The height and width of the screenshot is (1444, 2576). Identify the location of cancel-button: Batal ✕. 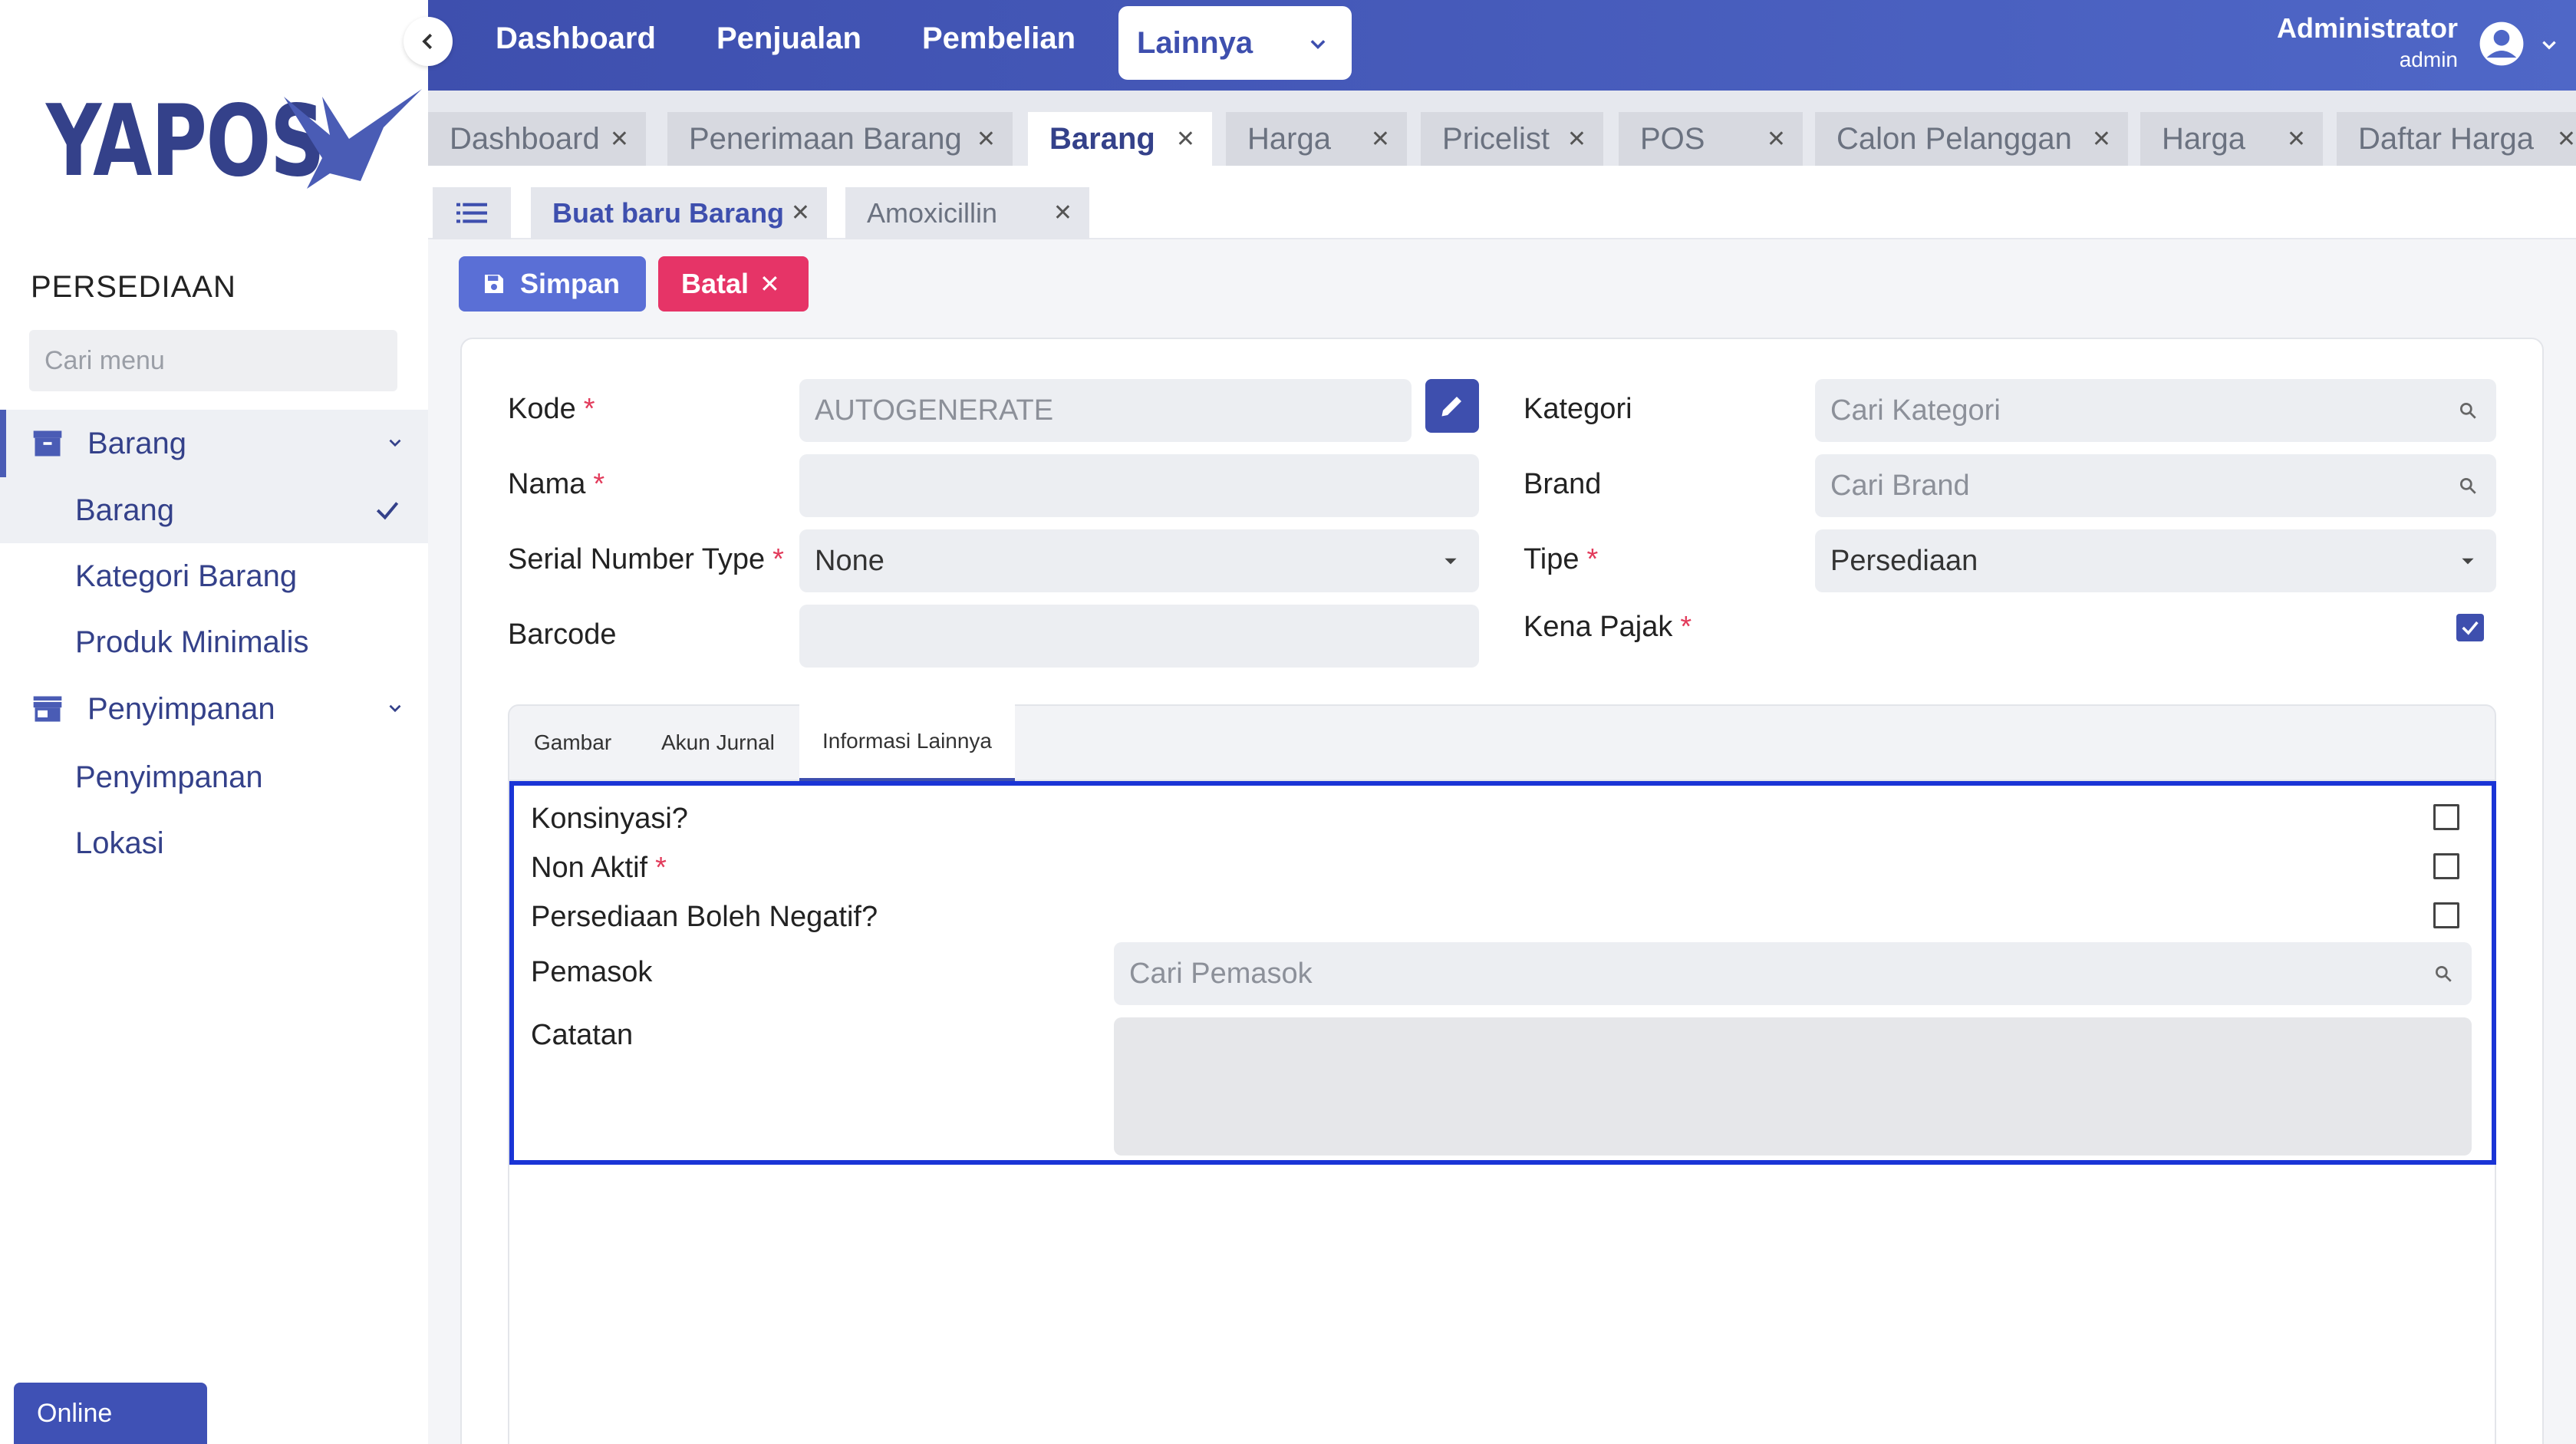
(733, 284).